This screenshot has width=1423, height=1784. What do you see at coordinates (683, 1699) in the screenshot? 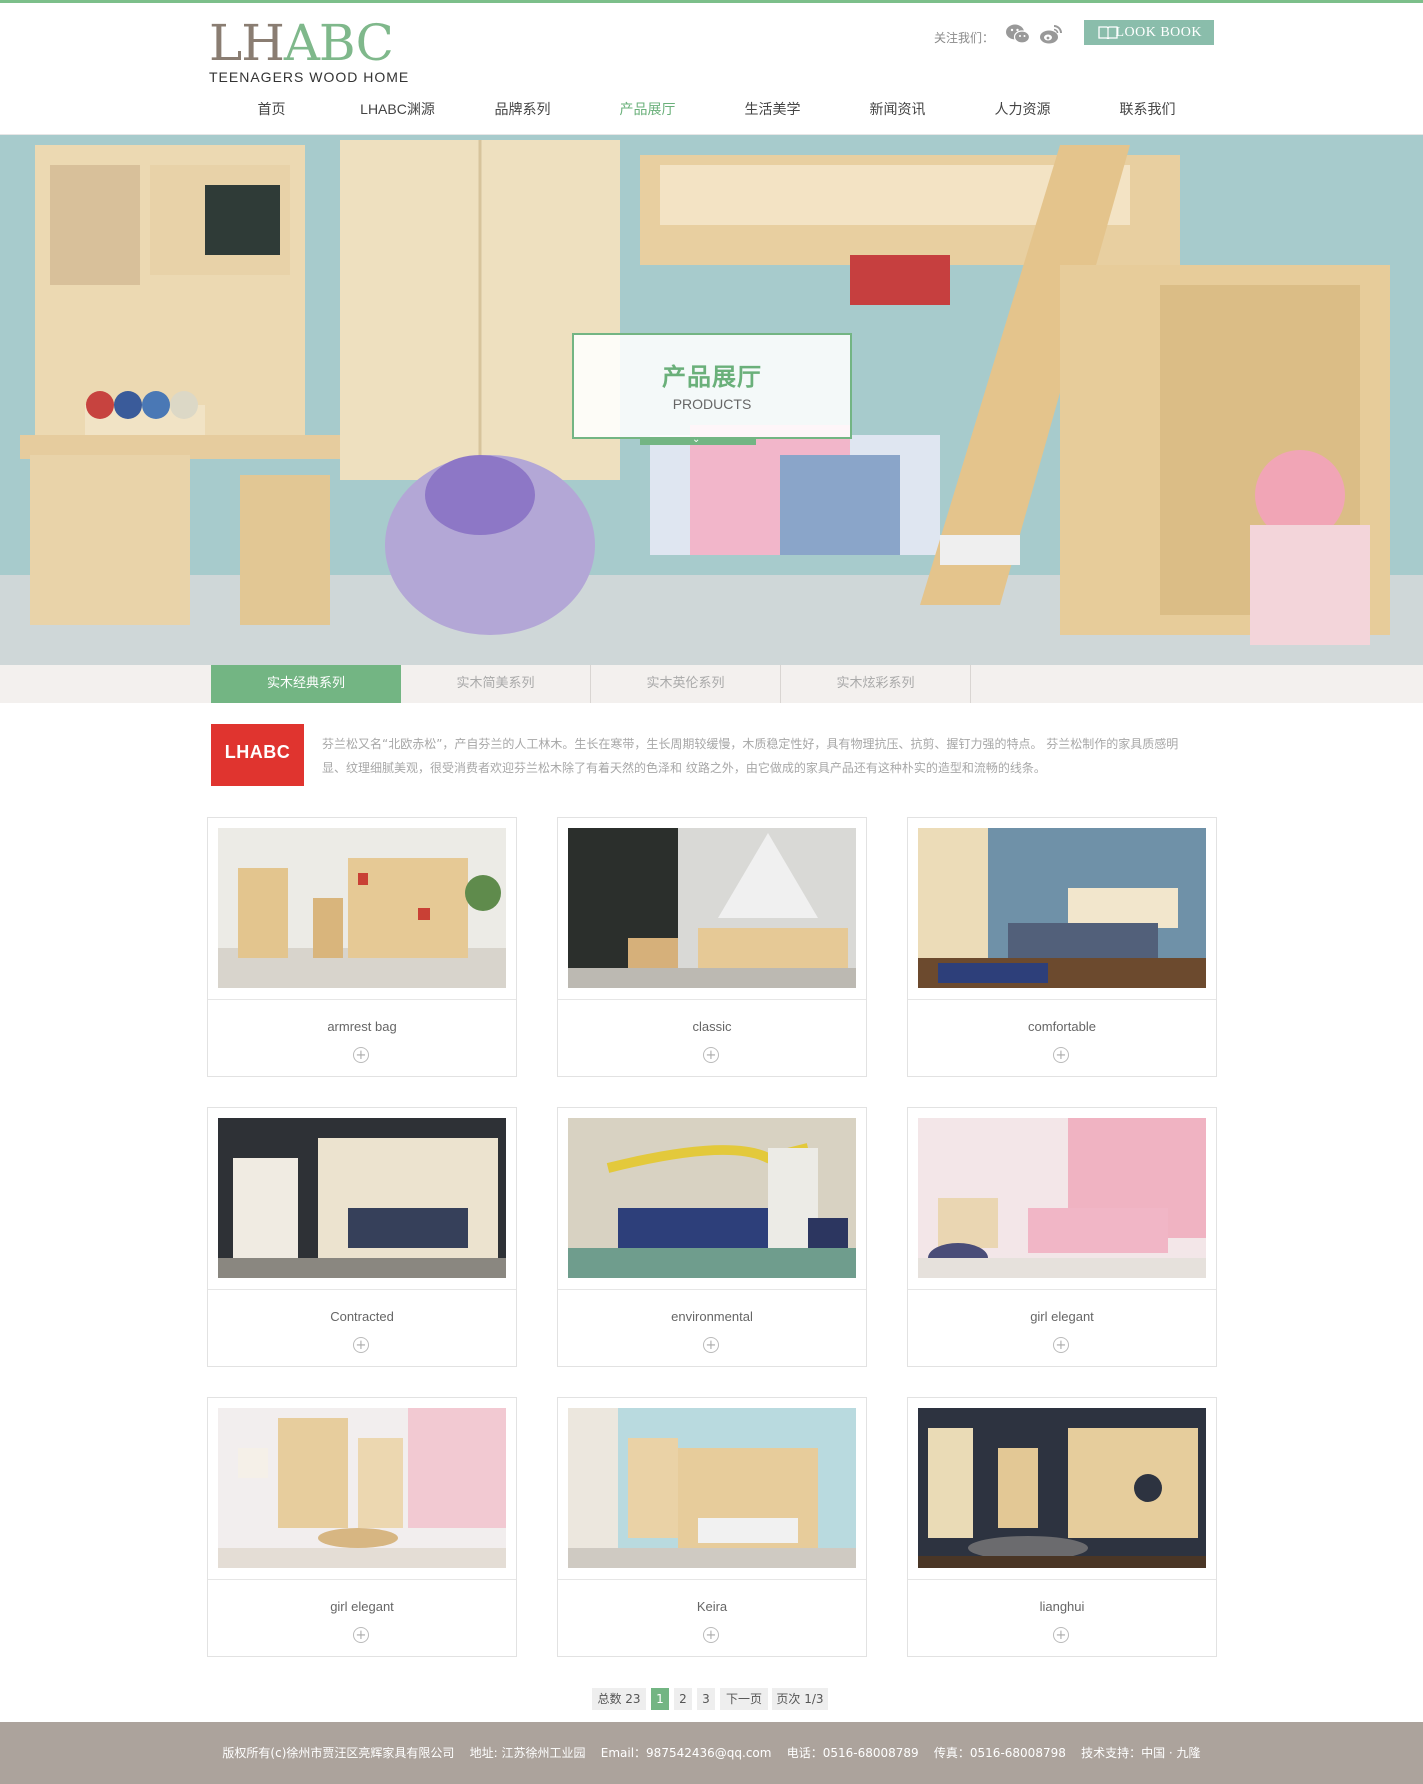
I see `page-2-button: 2` at bounding box center [683, 1699].